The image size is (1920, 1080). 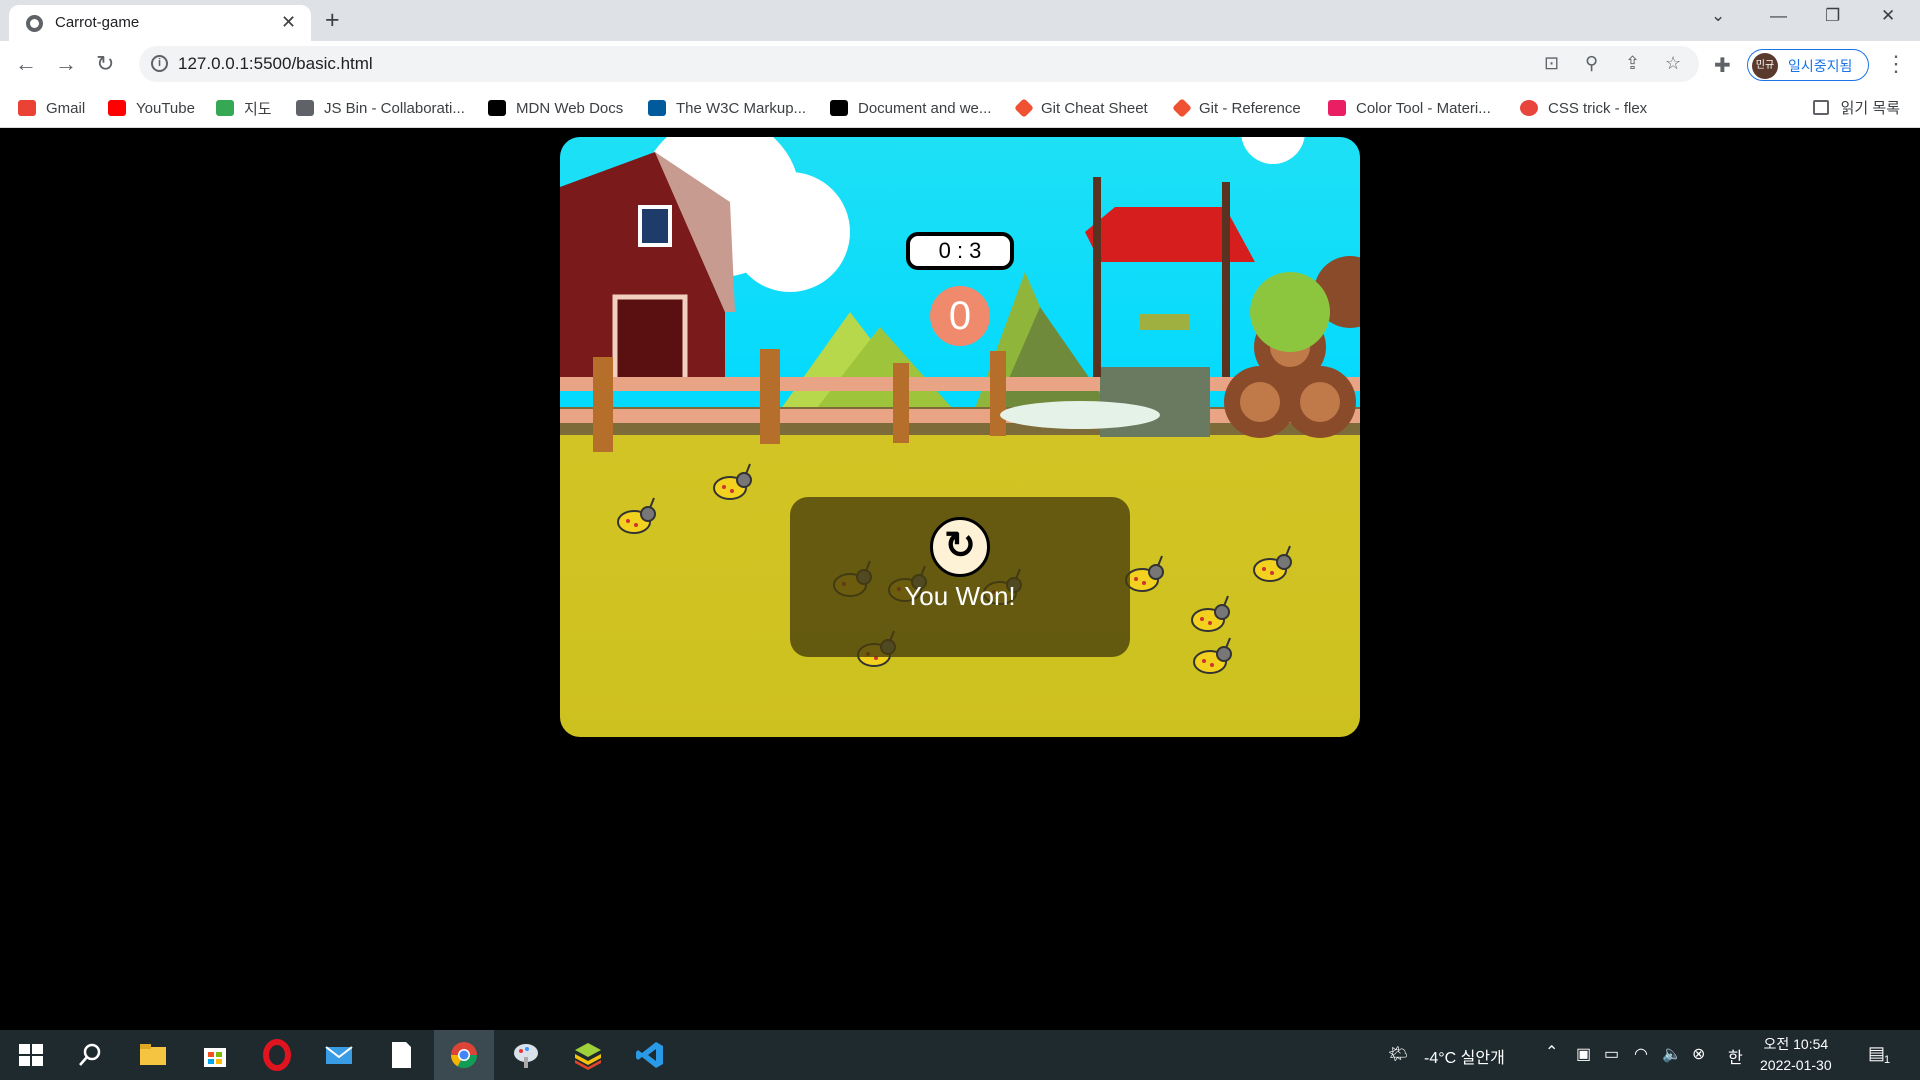 I want to click on close-window-button: ✕, so click(x=1888, y=16).